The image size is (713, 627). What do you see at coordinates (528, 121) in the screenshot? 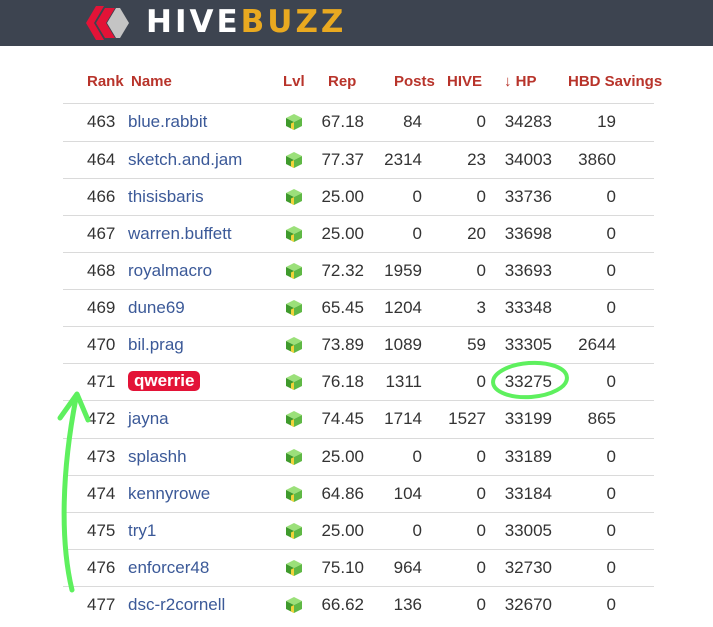
I see `hp-cell: 34283` at bounding box center [528, 121].